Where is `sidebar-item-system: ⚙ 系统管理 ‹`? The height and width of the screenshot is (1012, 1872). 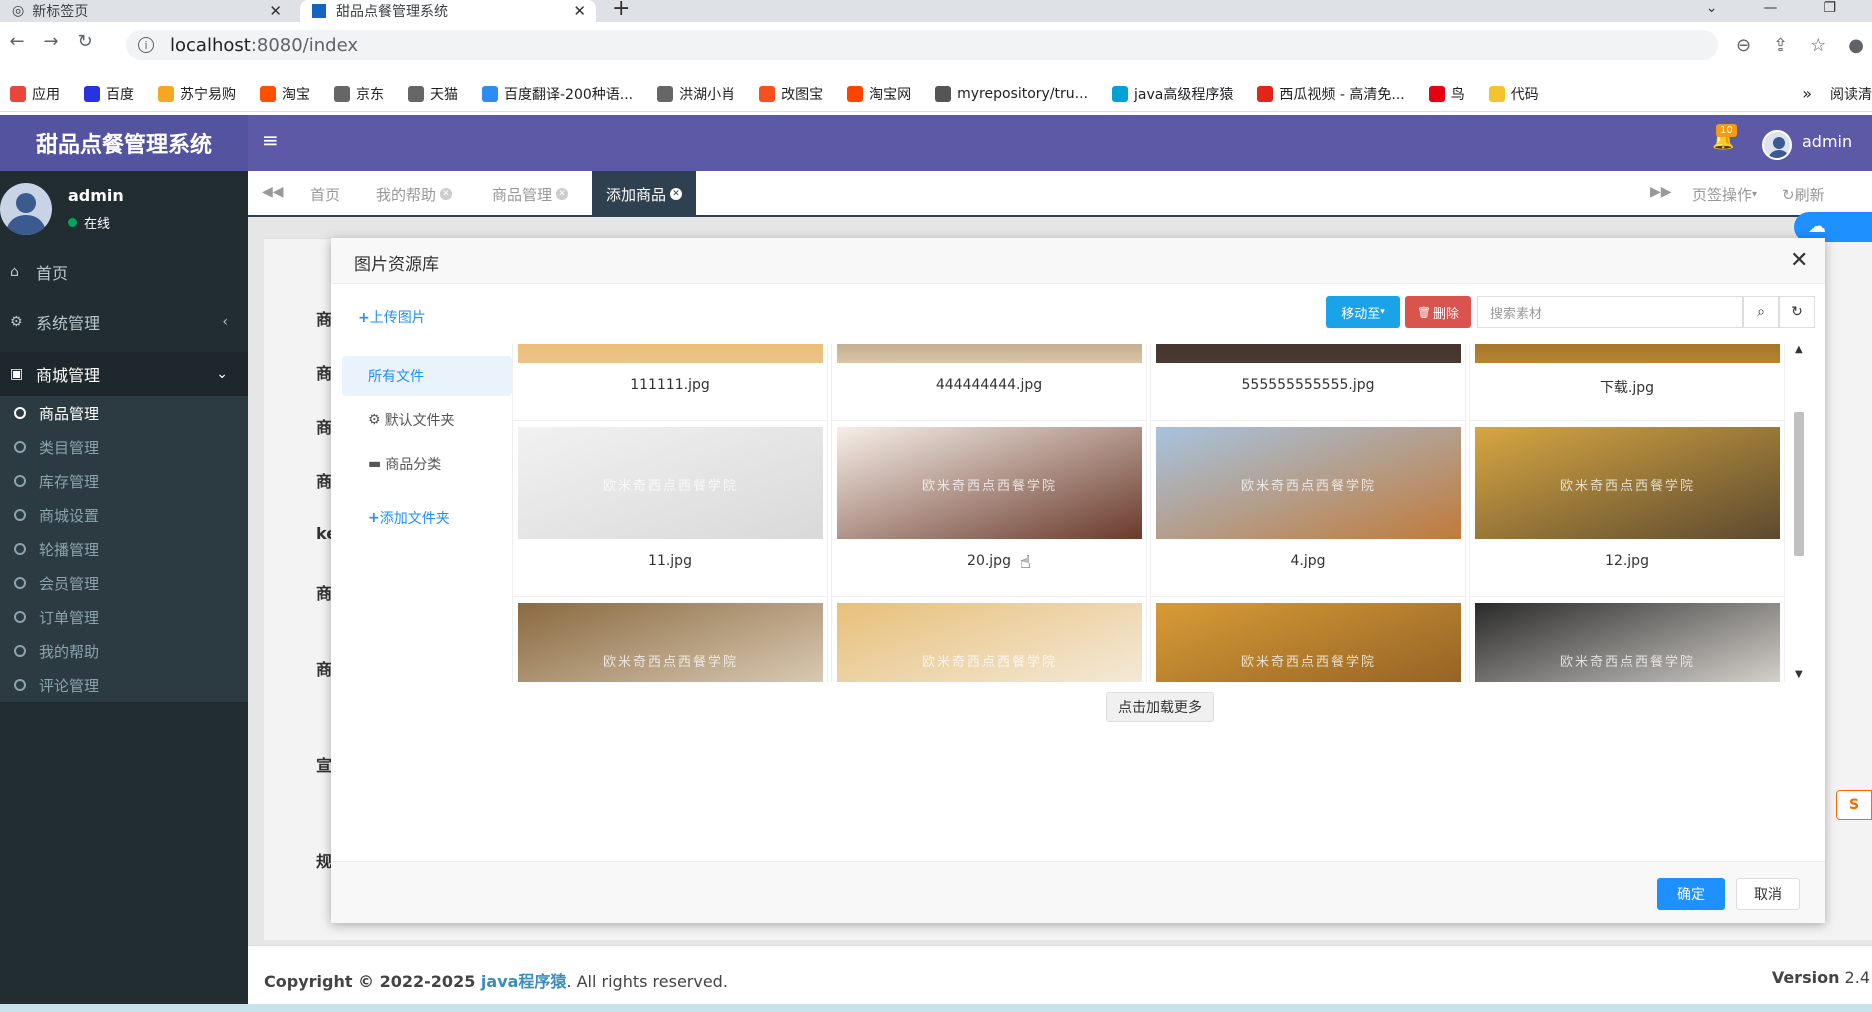 sidebar-item-system: ⚙ 系统管理 ‹ is located at coordinates (124, 322).